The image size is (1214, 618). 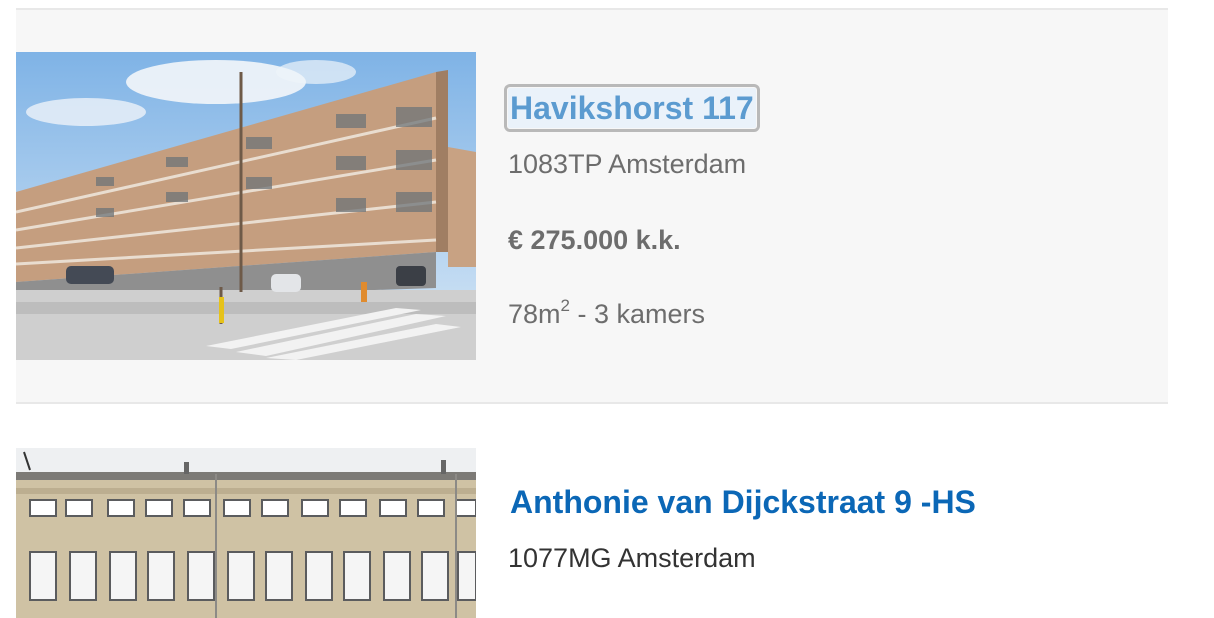 What do you see at coordinates (565, 305) in the screenshot?
I see `area-unit-superscript: 2` at bounding box center [565, 305].